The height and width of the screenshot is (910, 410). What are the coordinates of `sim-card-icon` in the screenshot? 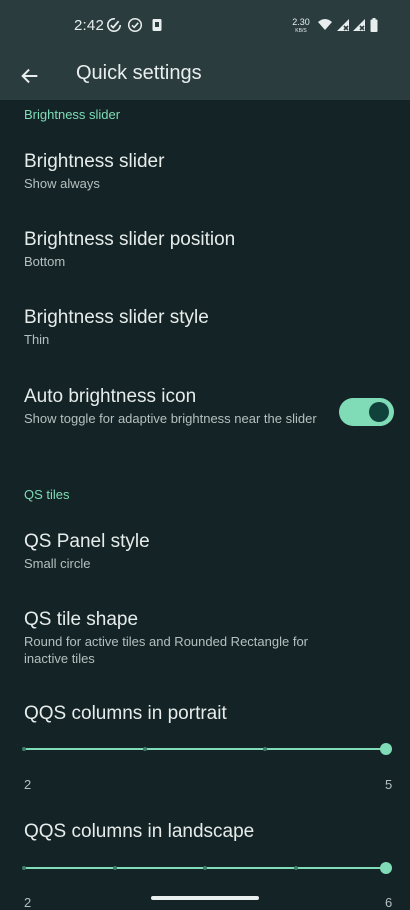 It's located at (157, 25).